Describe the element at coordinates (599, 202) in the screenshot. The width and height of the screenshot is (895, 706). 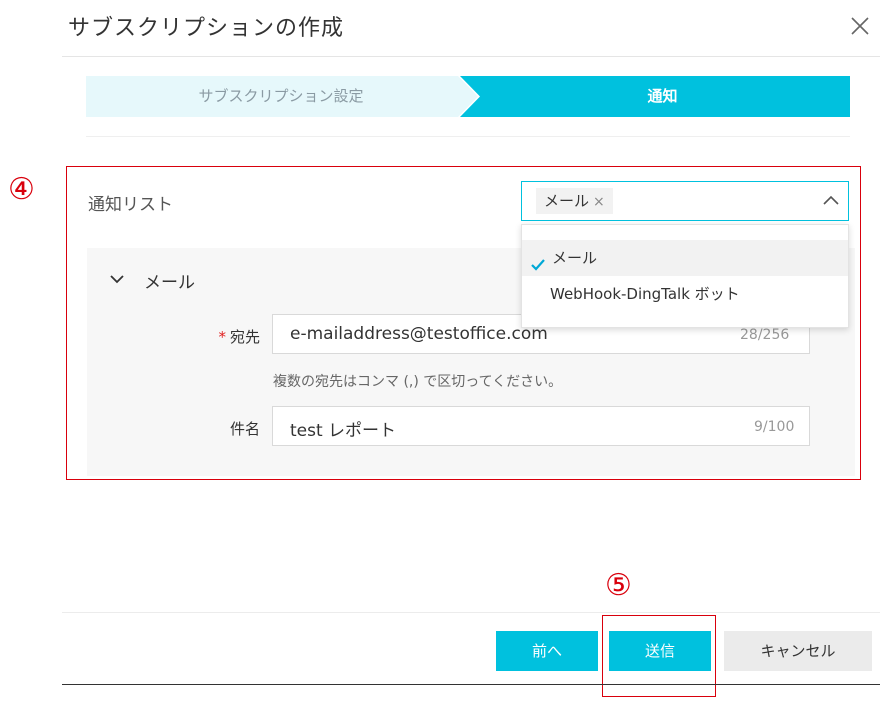
I see `tag-remove-icon: ×` at that location.